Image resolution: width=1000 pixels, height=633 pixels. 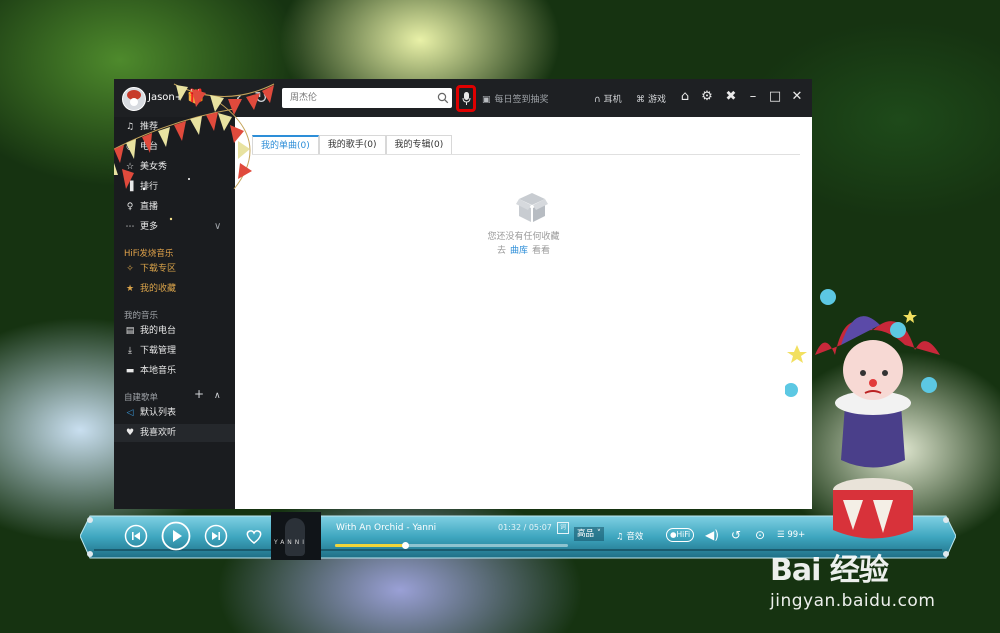 I want to click on sidebar-item-local-music: ▬ 本地音乐, so click(x=150, y=371).